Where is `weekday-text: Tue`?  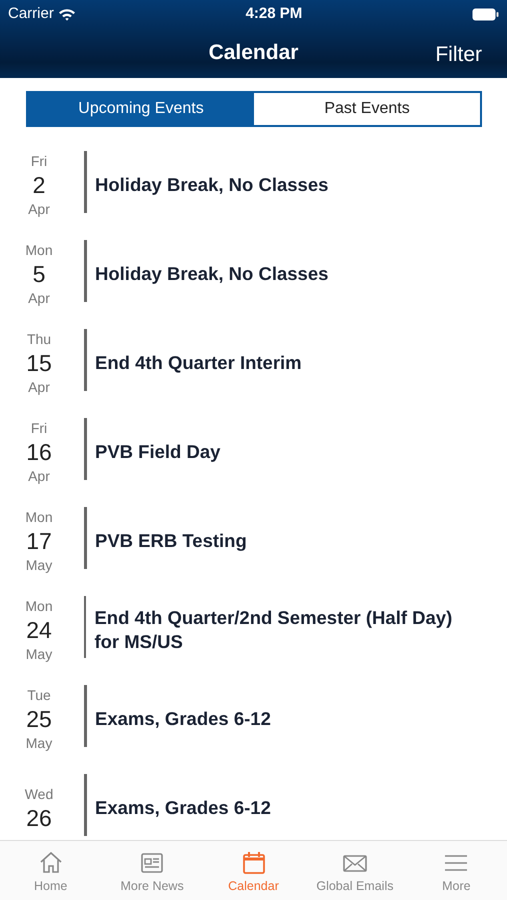 weekday-text: Tue is located at coordinates (39, 695).